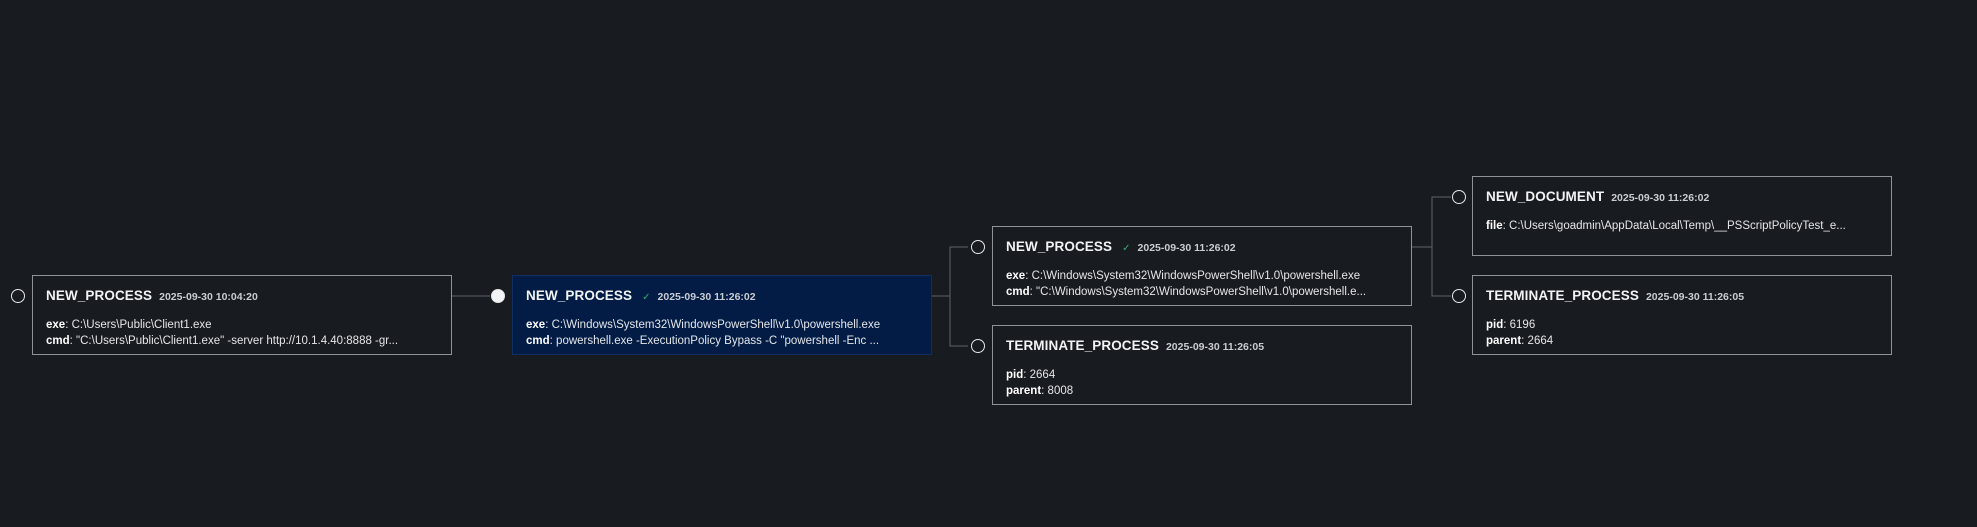 This screenshot has height=527, width=1977. What do you see at coordinates (129, 325) in the screenshot?
I see `field-exe: exe: C:\Users\Public\Client1.exe` at bounding box center [129, 325].